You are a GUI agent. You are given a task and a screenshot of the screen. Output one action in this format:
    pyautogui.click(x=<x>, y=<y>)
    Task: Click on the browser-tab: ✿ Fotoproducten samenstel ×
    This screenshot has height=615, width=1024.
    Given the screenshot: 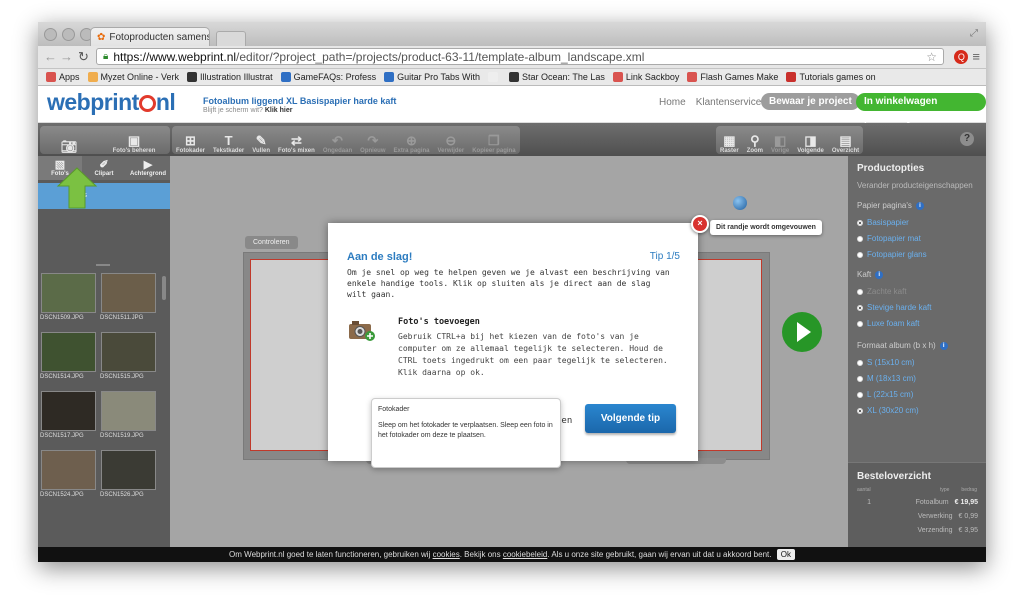 What is the action you would take?
    pyautogui.click(x=150, y=36)
    